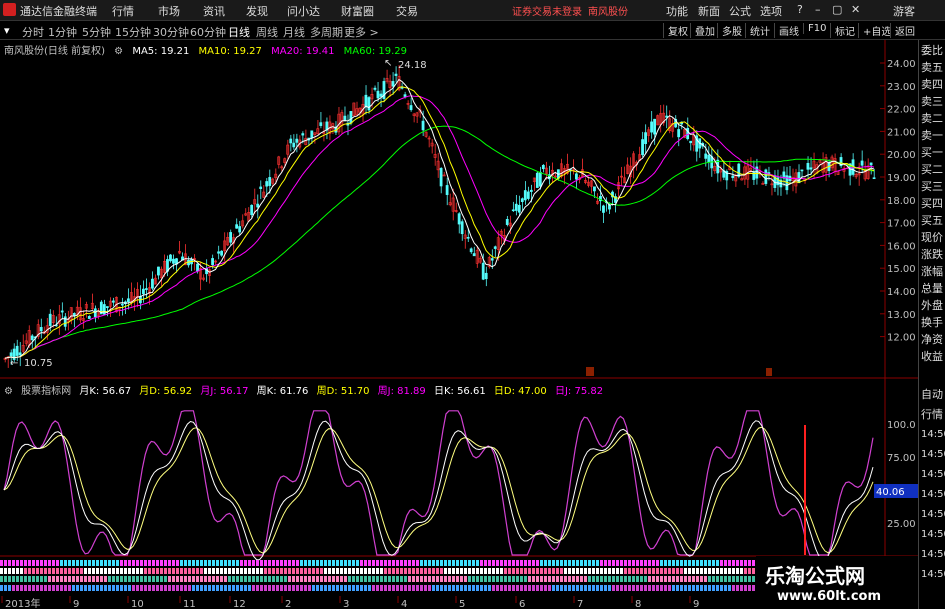 This screenshot has width=945, height=609. What do you see at coordinates (901, 475) in the screenshot?
I see `kdj-axis: 100.075.0050.0025.00` at bounding box center [901, 475].